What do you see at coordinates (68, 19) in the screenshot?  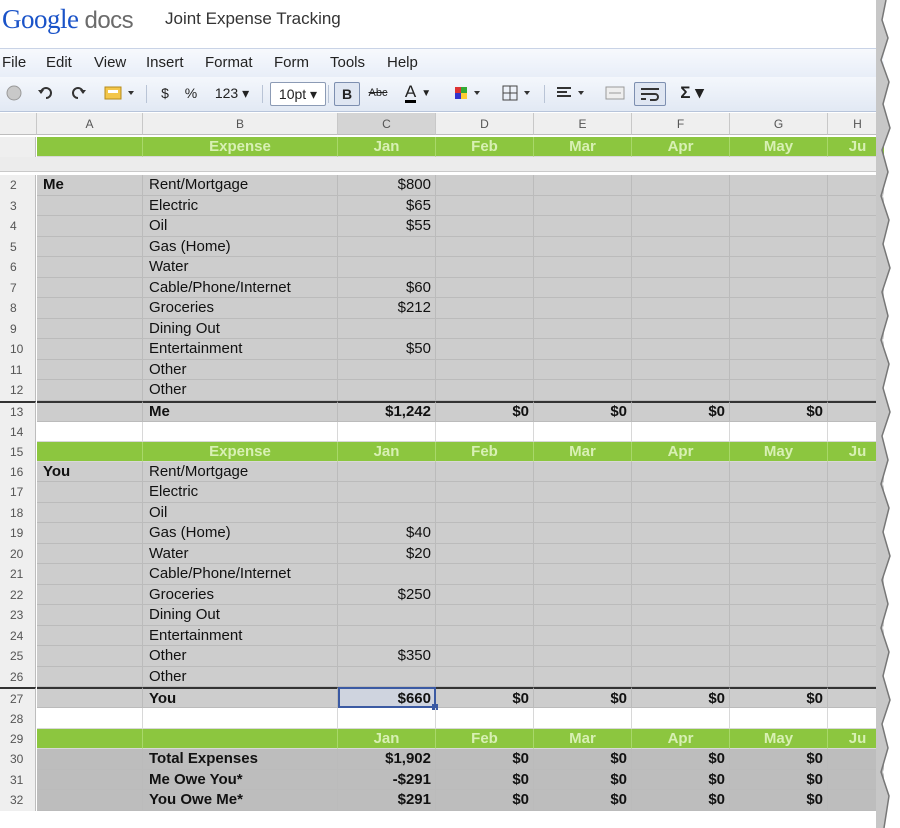 I see `google-docs-logo: Google docs` at bounding box center [68, 19].